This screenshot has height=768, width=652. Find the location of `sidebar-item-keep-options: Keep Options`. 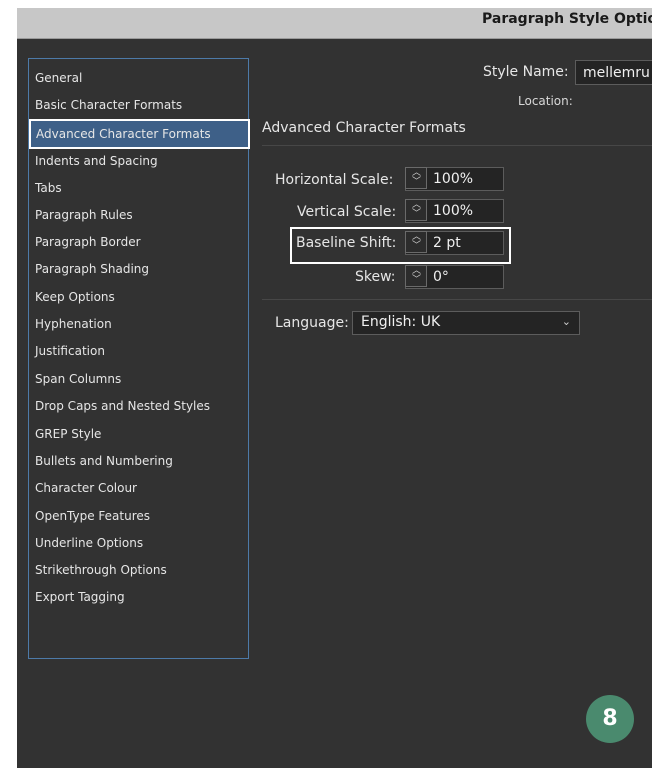

sidebar-item-keep-options: Keep Options is located at coordinates (75, 297).